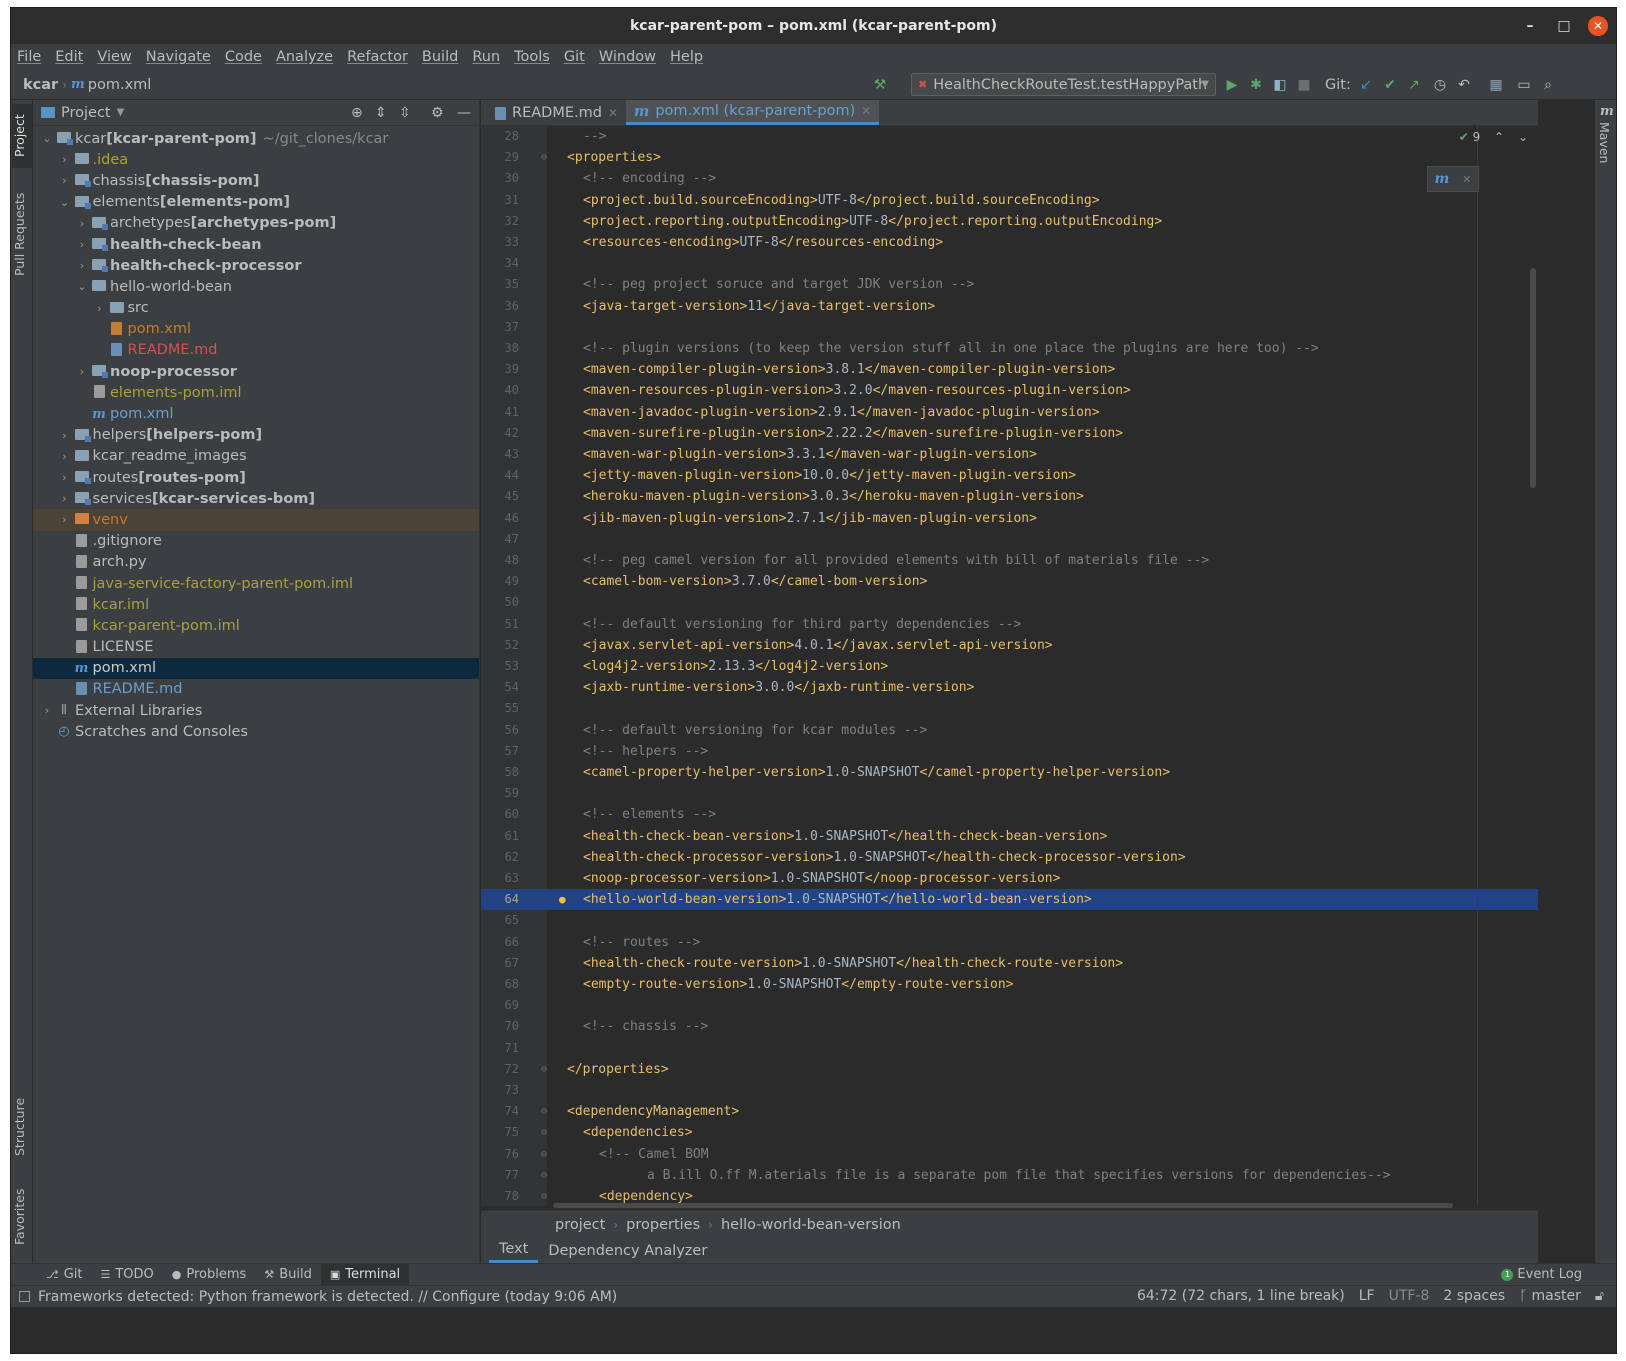 The image size is (1626, 1361). I want to click on tree-item: elements-pom.iml, so click(256, 392).